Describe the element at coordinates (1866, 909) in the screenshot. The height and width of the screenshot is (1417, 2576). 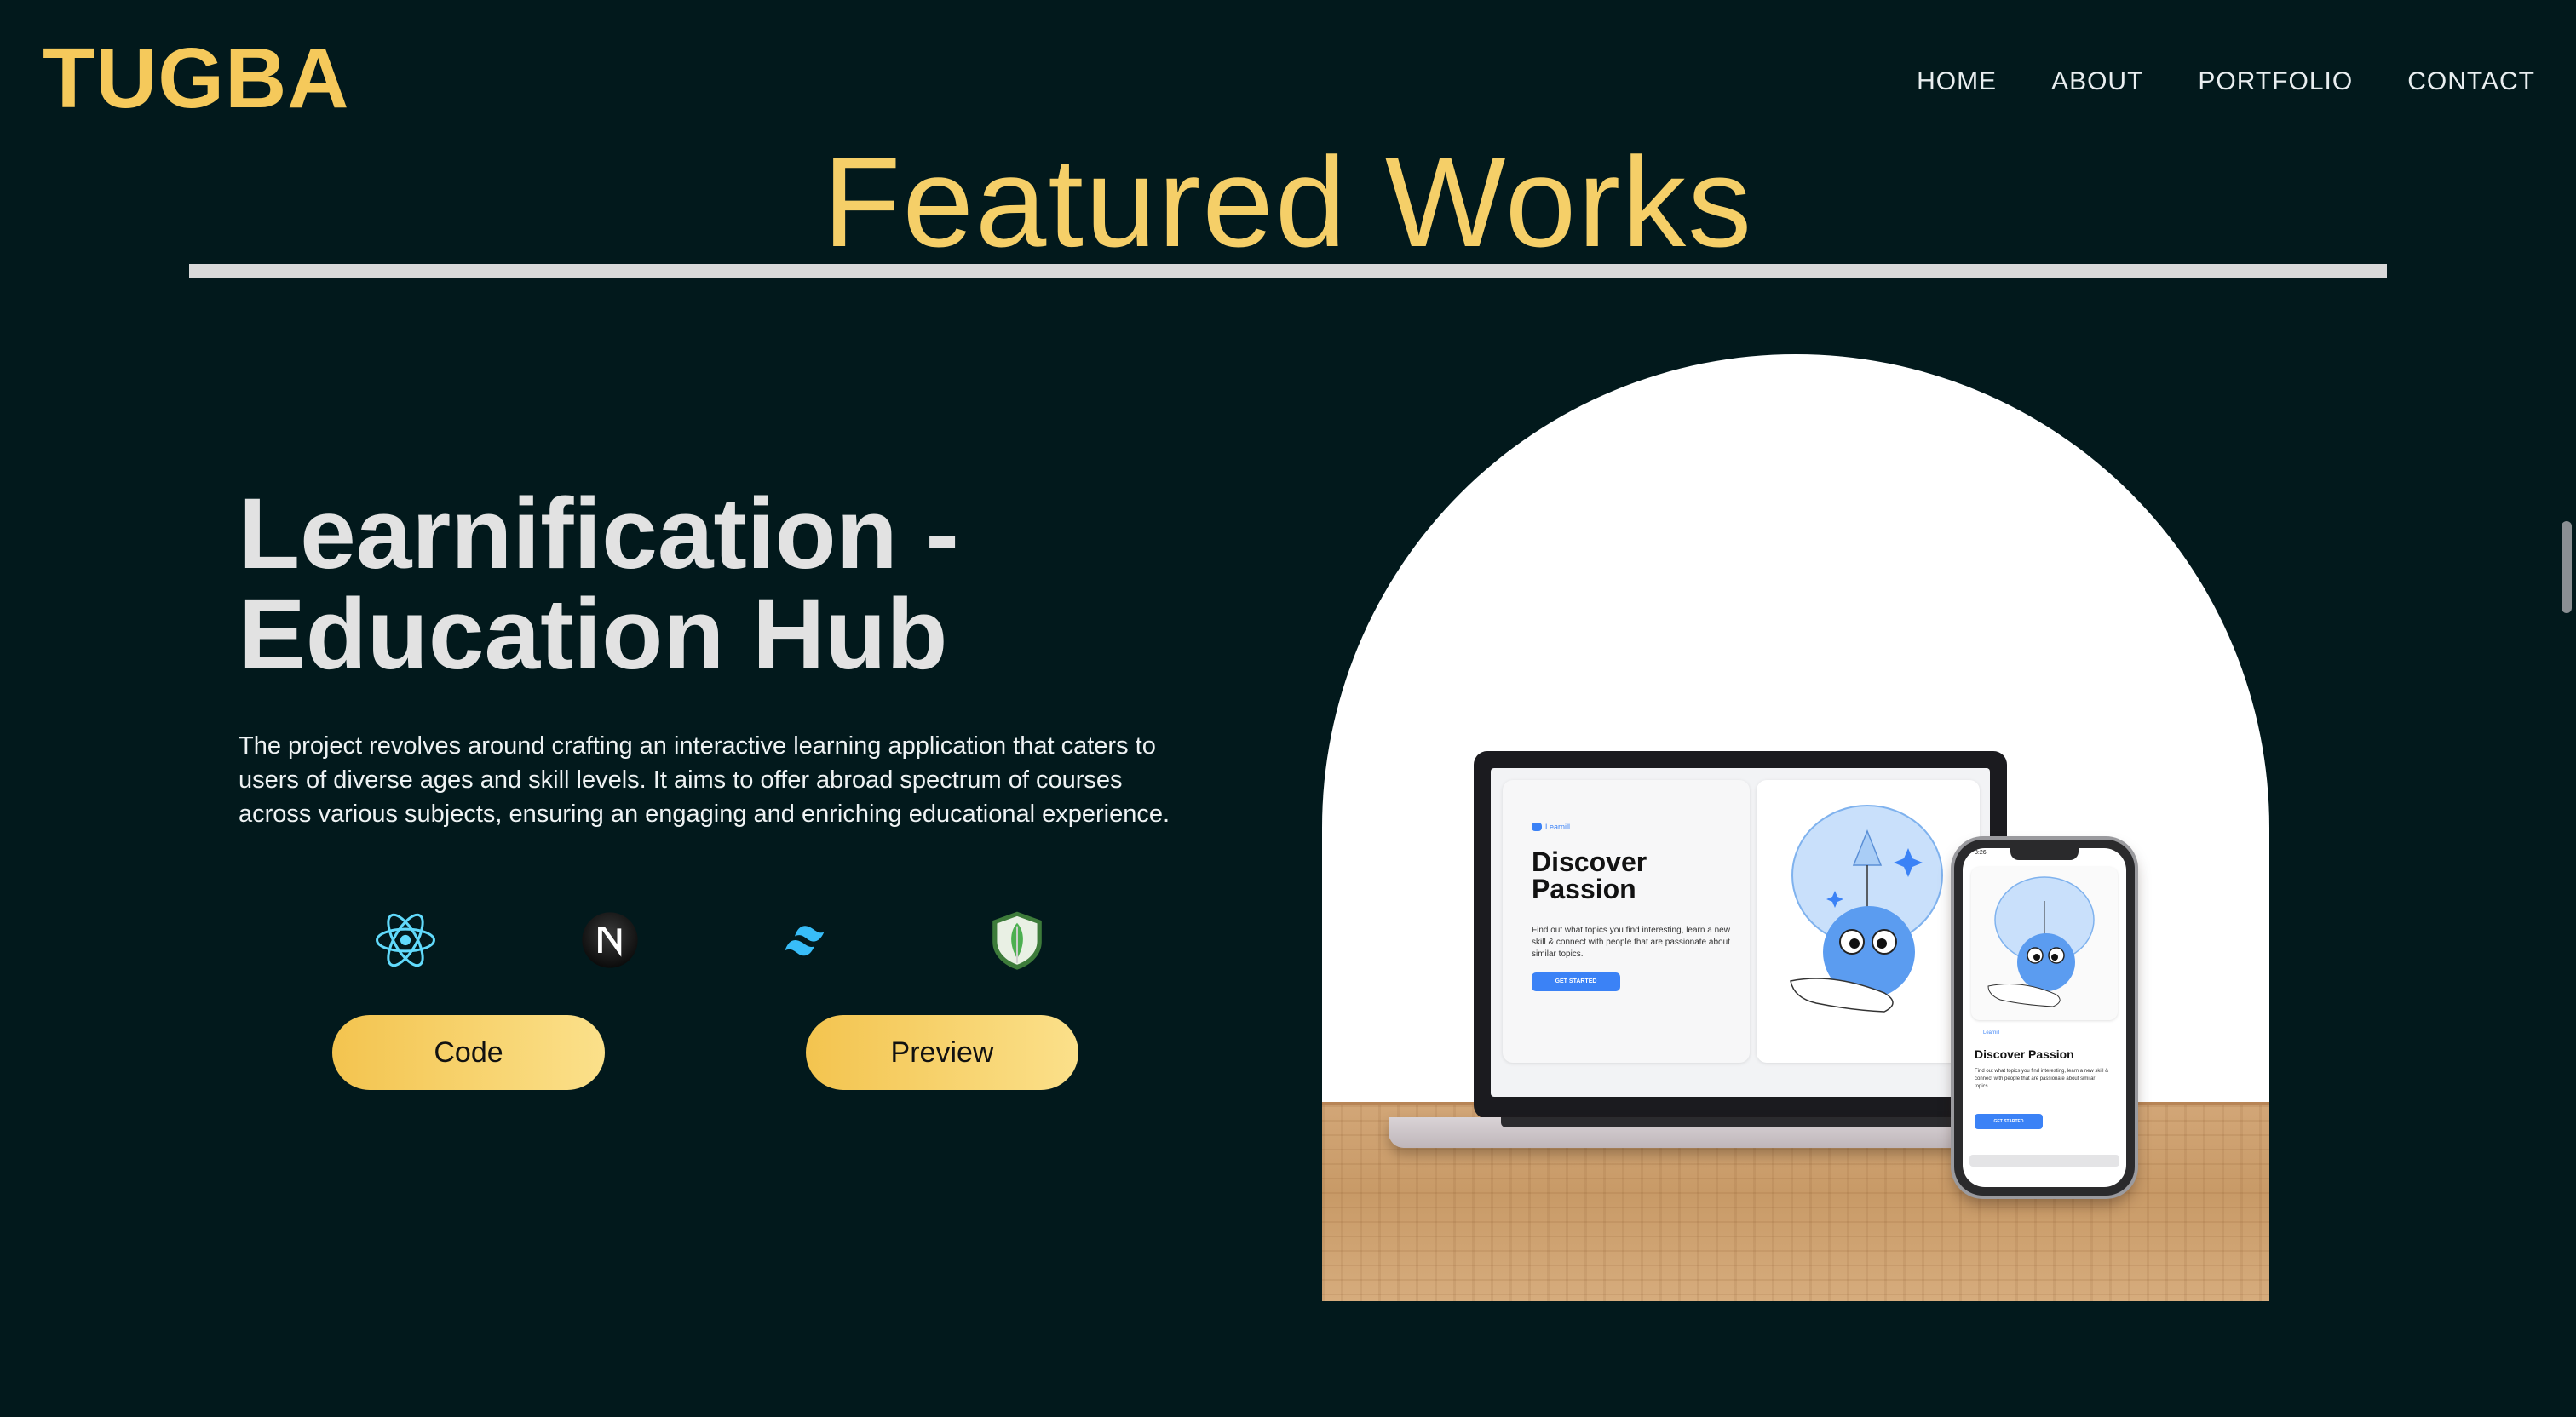
I see `mascot-illustration` at that location.